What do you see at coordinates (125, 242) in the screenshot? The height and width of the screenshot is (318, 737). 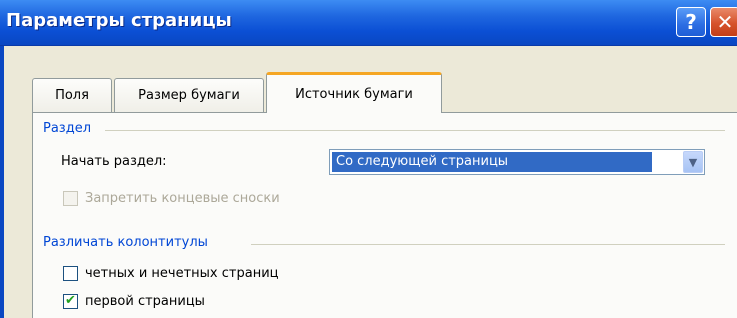 I see `headers-footers-group-label: Различать колонтитулы` at bounding box center [125, 242].